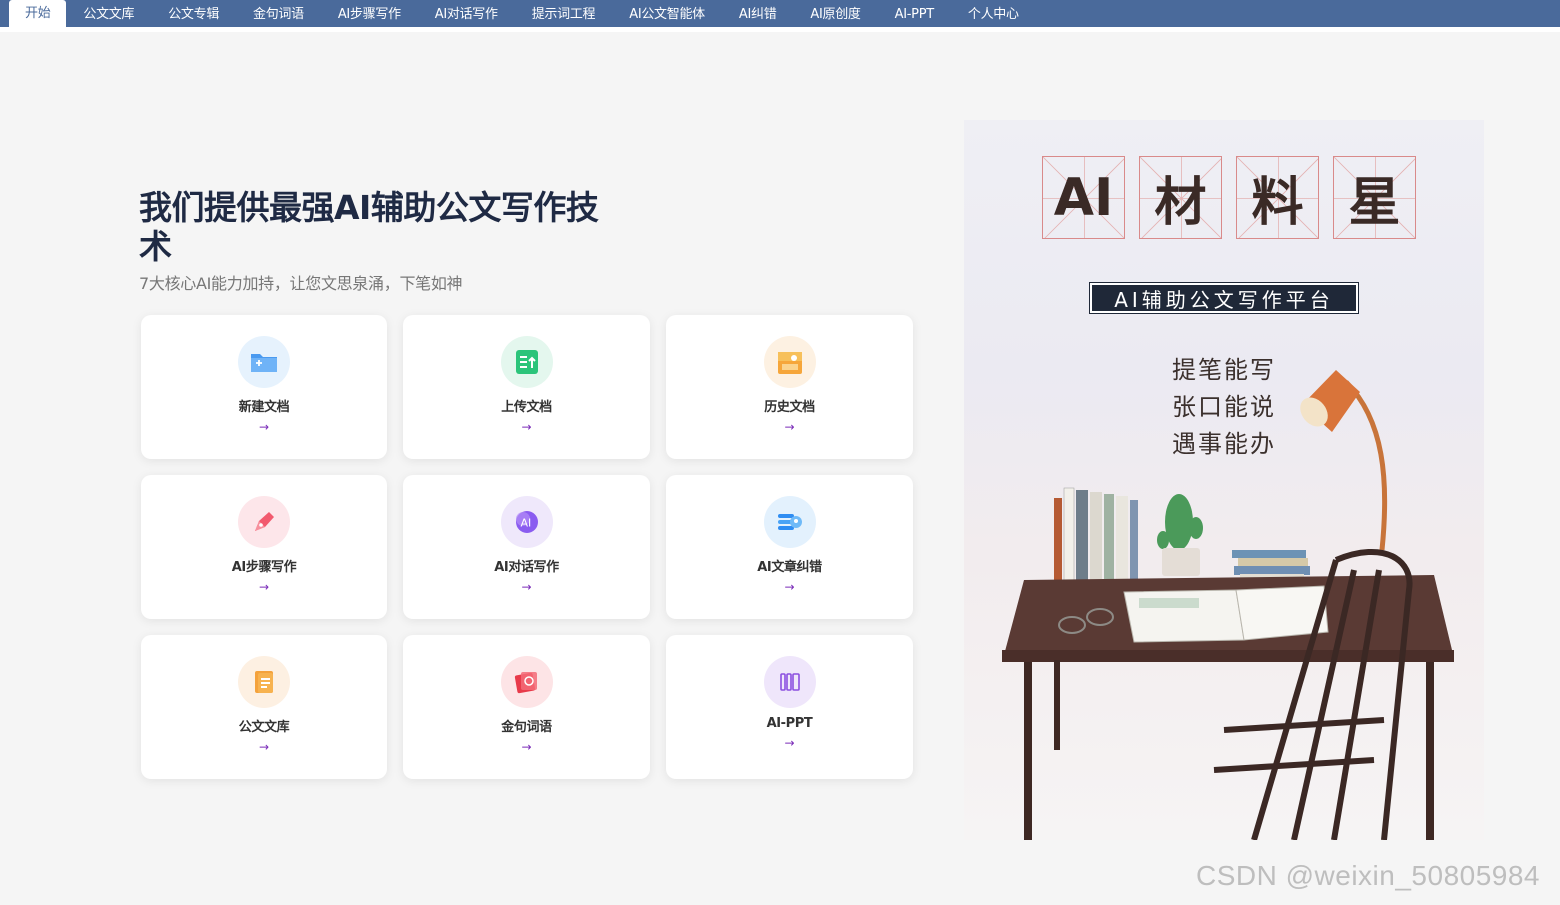 Image resolution: width=1560 pixels, height=905 pixels. I want to click on ai-chat-icon: AI, so click(526, 522).